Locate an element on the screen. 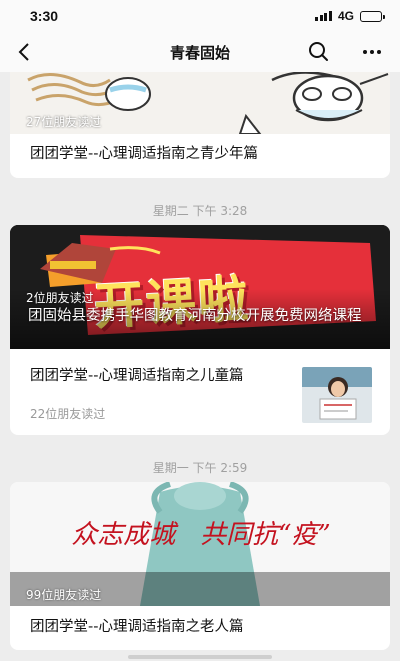 The image size is (400, 661). page-title: 青春固始 is located at coordinates (199, 52).